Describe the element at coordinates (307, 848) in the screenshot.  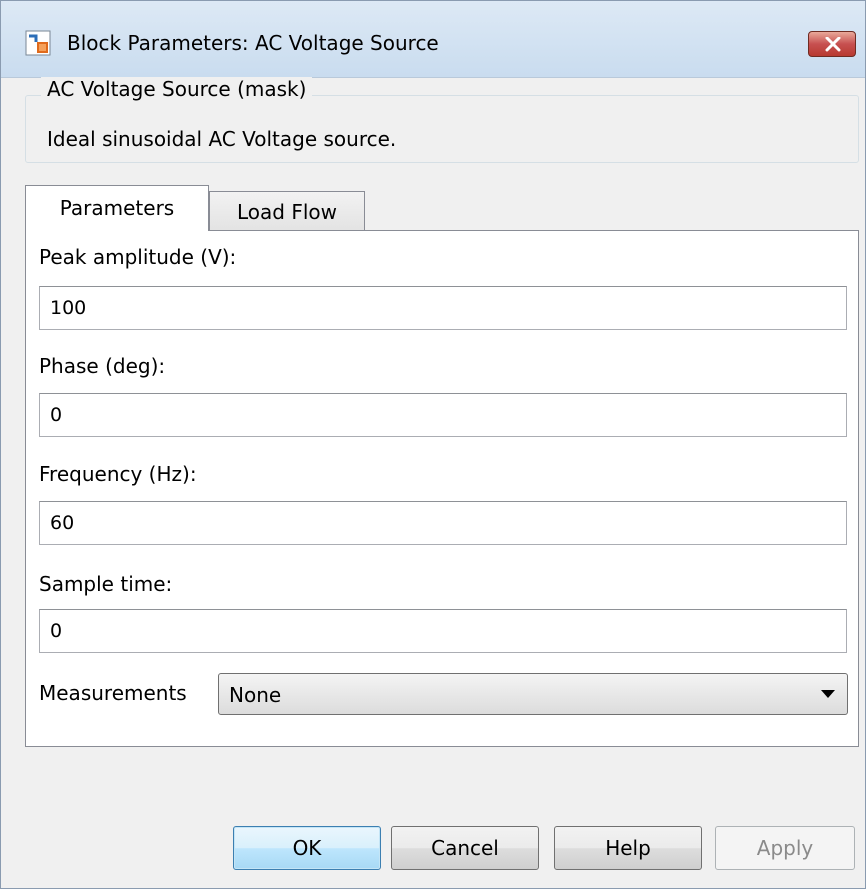
I see `ok-button: OK` at that location.